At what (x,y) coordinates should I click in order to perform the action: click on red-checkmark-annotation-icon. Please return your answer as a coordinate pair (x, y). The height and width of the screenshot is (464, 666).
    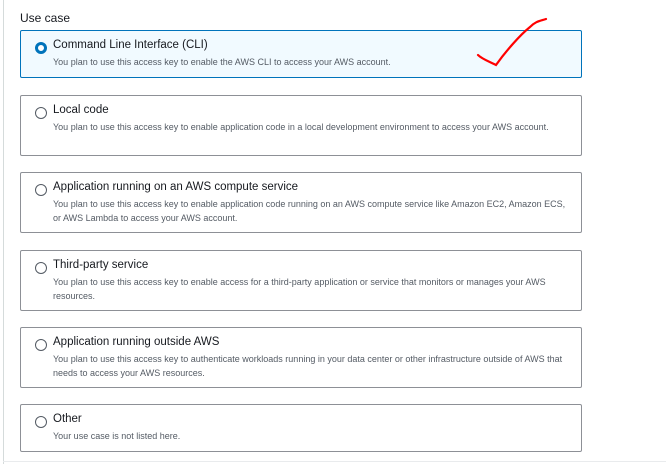
    Looking at the image, I should click on (512, 42).